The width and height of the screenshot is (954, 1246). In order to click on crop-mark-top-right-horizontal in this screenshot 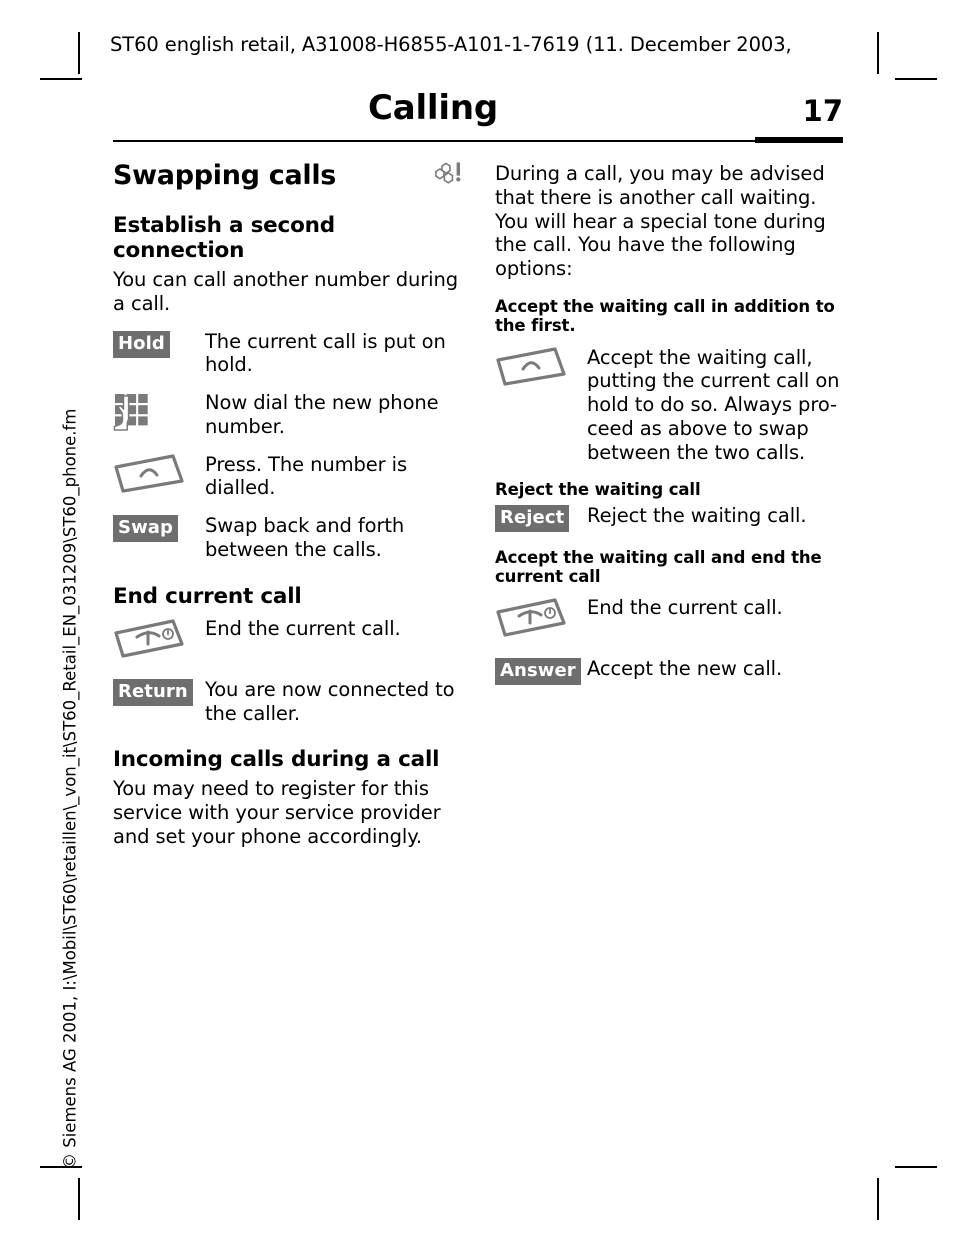, I will do `click(916, 79)`.